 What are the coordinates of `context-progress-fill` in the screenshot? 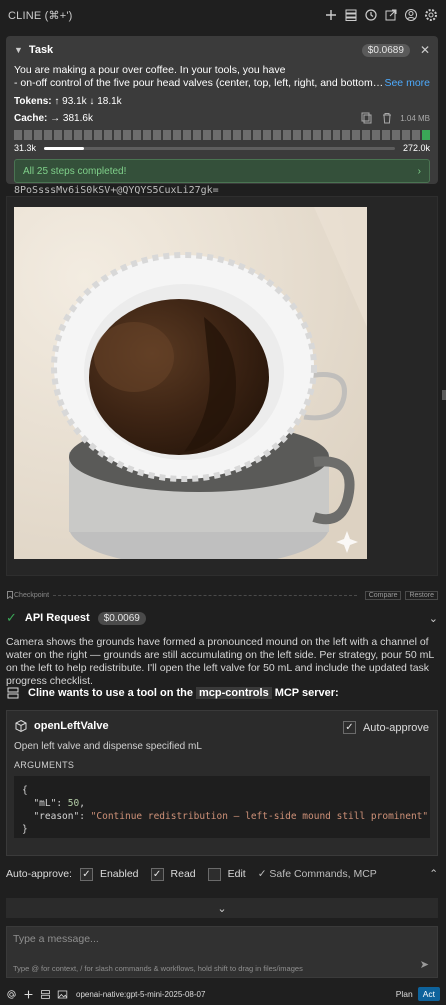 It's located at (64, 148).